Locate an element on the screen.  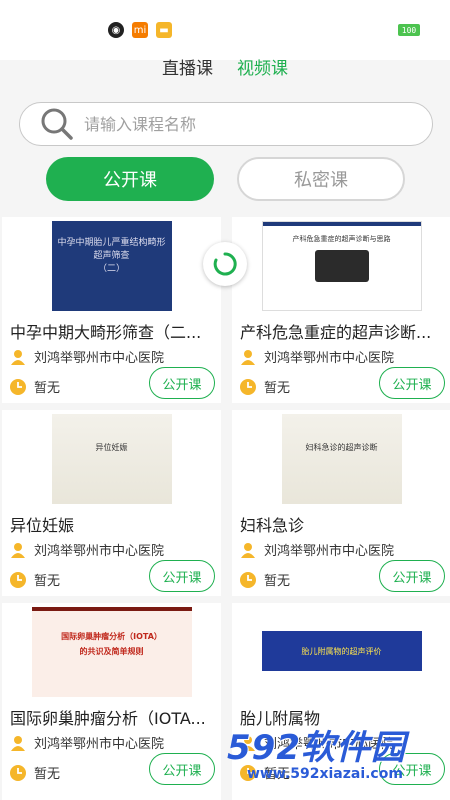
course-card: 异位妊娠 异位妊娠 刘鸿举鄂州市中心医院 暂无 公开课 is located at coordinates (111, 503).